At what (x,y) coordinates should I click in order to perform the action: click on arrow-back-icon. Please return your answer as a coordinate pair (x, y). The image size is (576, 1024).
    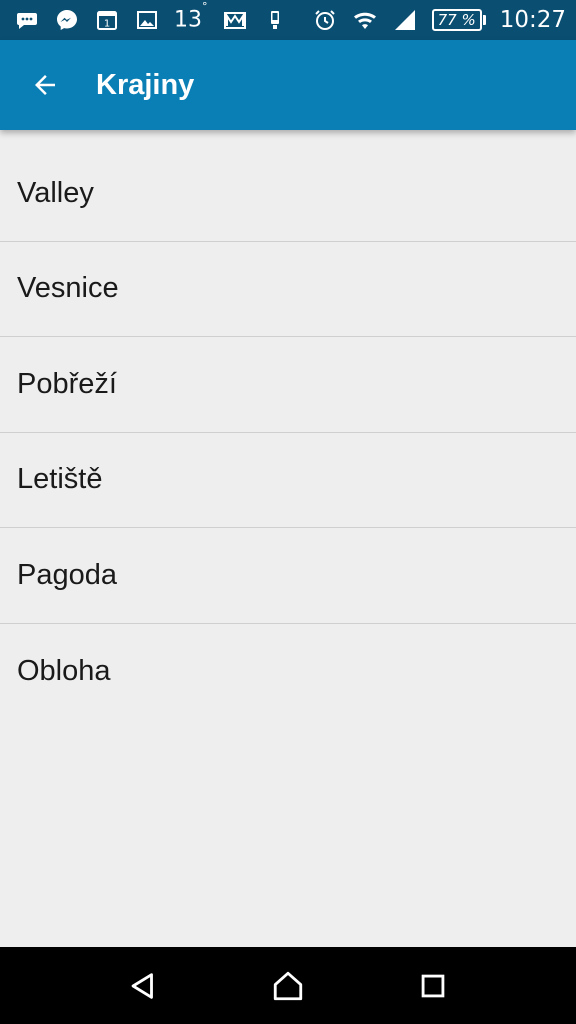
    Looking at the image, I should click on (45, 85).